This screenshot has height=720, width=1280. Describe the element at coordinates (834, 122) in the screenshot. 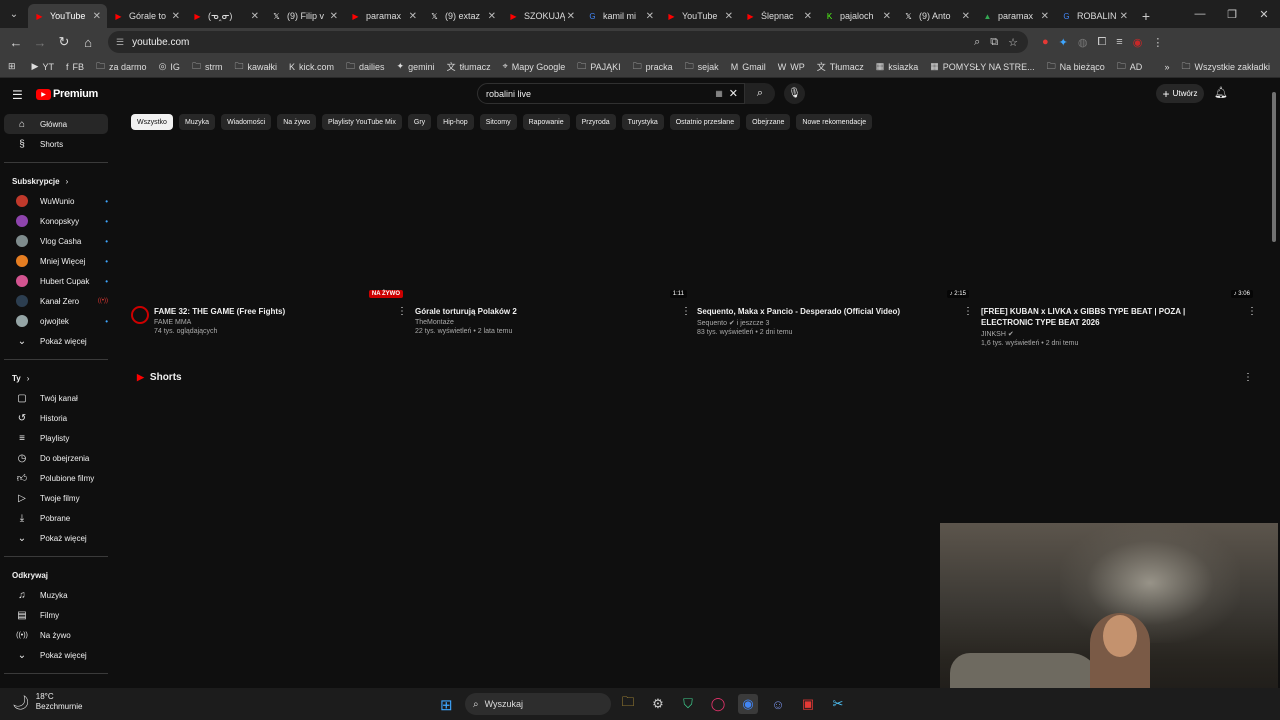

I see `filter-chip: Nowe rekomendacje` at that location.